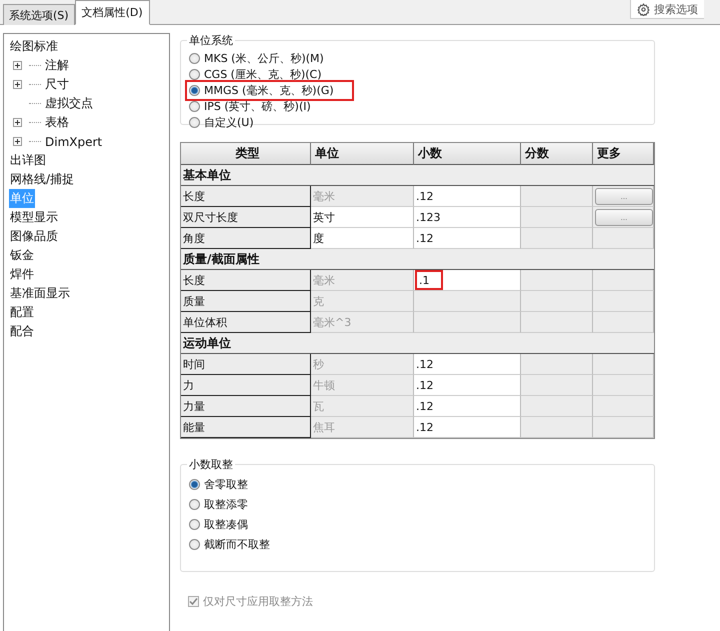 The image size is (720, 631). I want to click on table-cell: 英寸, so click(362, 217).